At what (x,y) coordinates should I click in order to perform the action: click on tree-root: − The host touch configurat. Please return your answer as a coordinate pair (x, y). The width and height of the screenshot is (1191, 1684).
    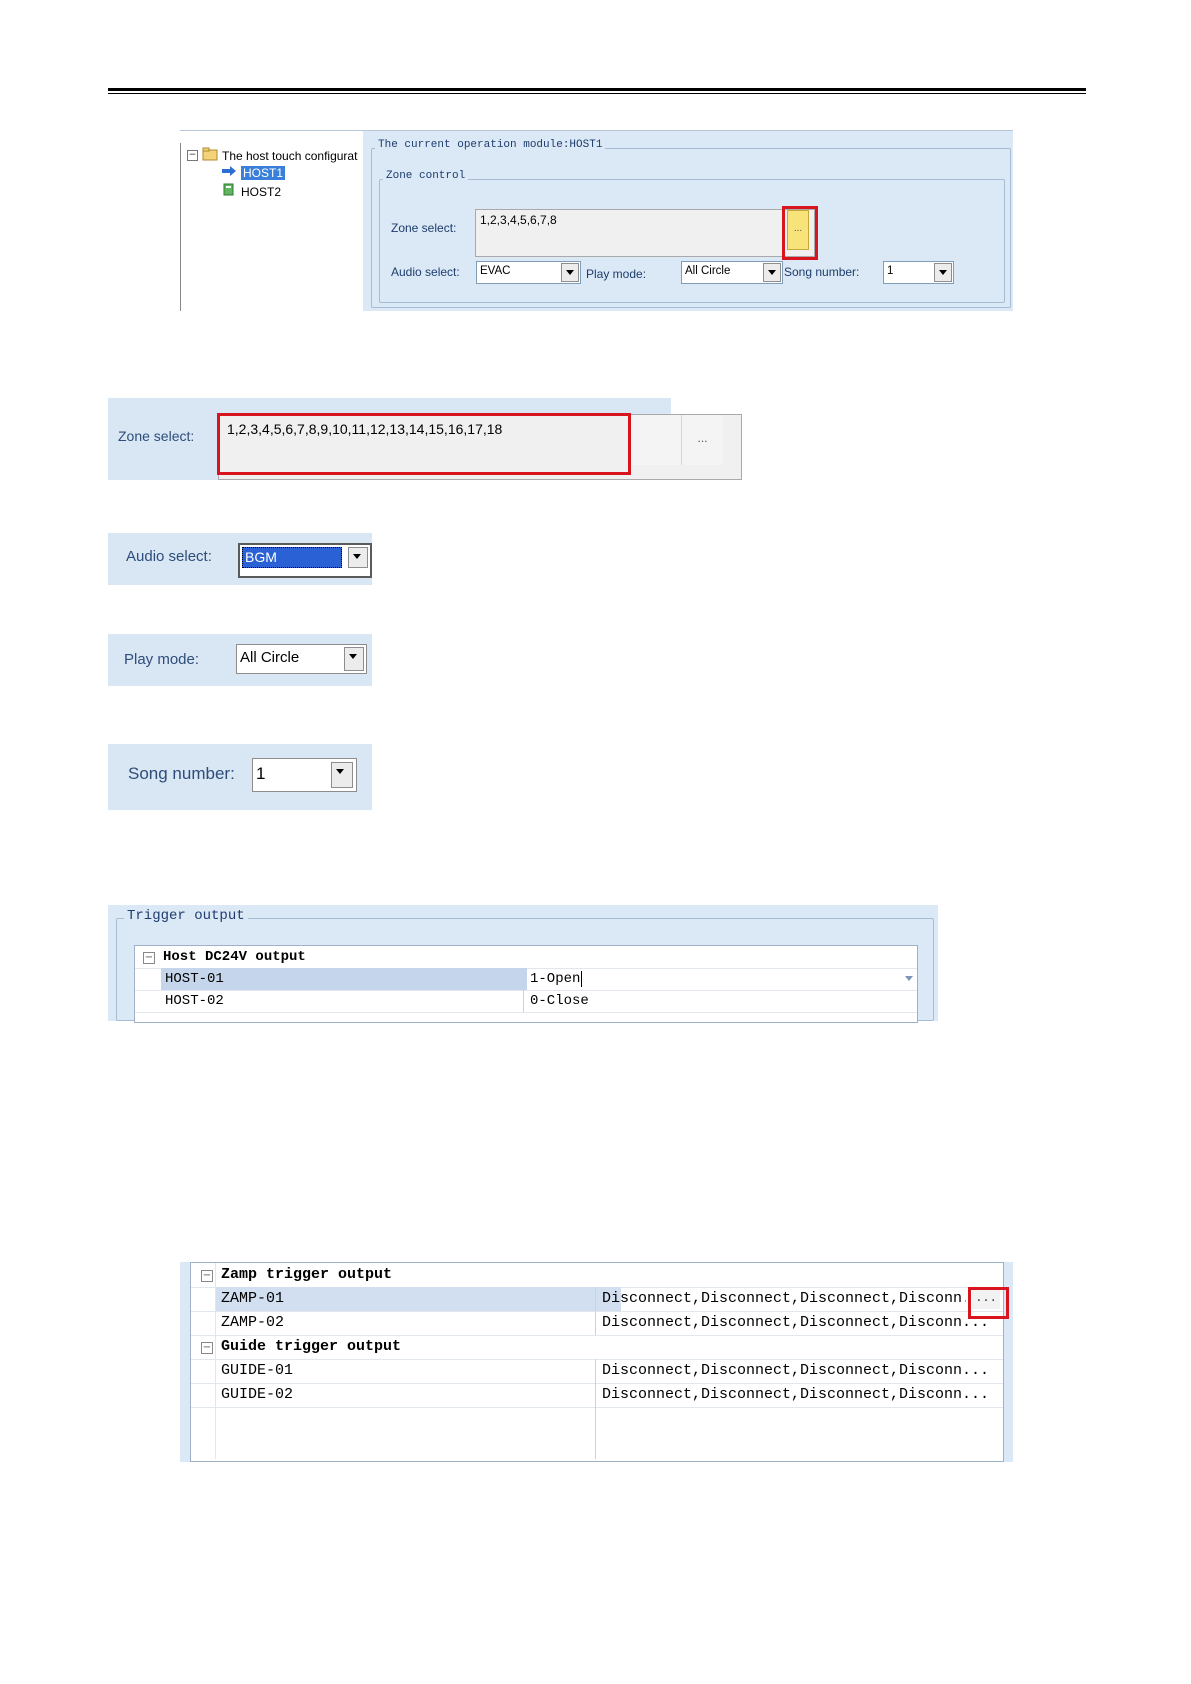
    Looking at the image, I should click on (272, 155).